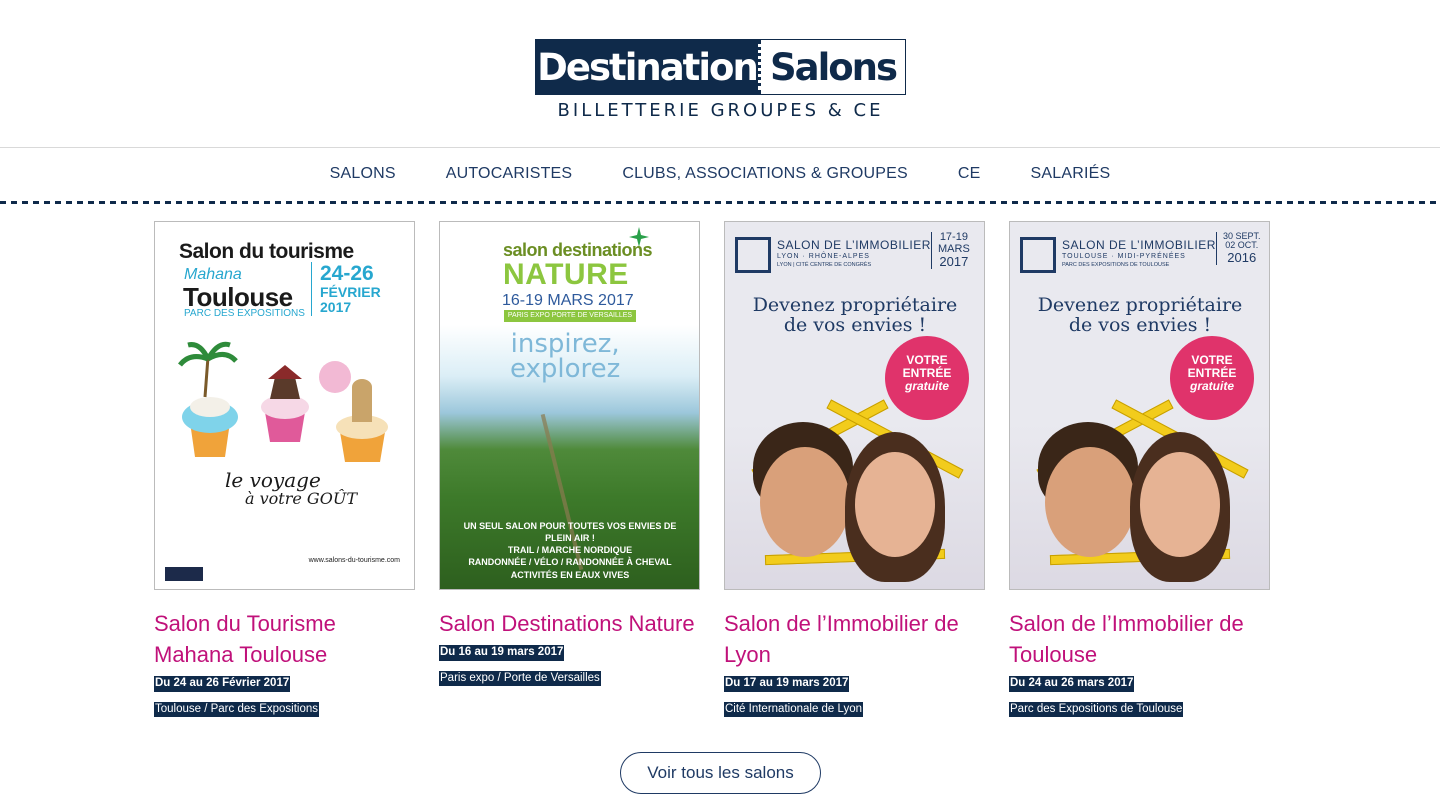  I want to click on nav-item-clubs: CLUBS, ASSOCIATIONS & GROUPES, so click(765, 174).